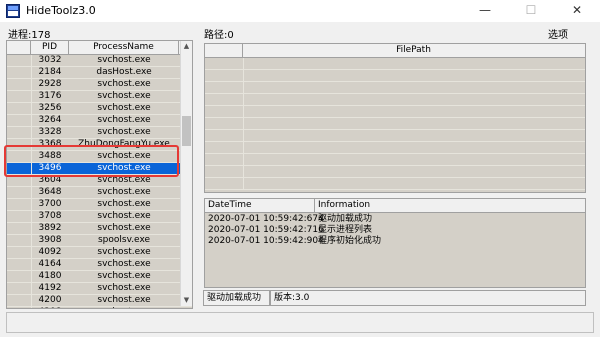 This screenshot has height=337, width=600. What do you see at coordinates (186, 46) in the screenshot?
I see `scroll-up-icon: ▲` at bounding box center [186, 46].